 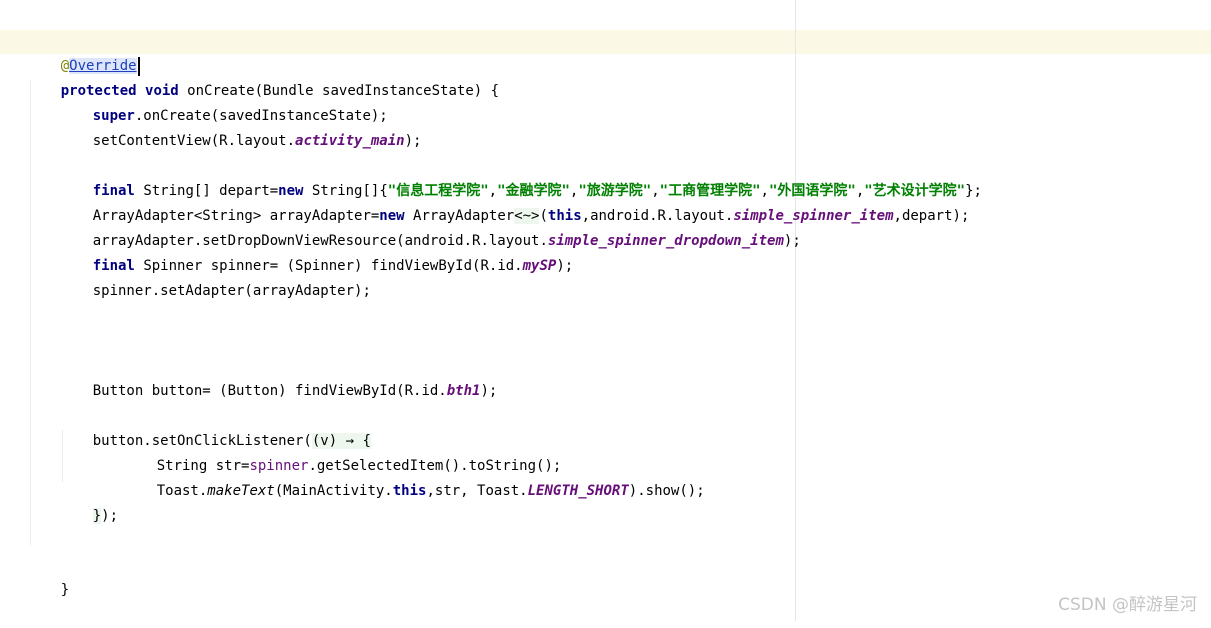 I want to click on code-text: Toast., so click(x=182, y=491).